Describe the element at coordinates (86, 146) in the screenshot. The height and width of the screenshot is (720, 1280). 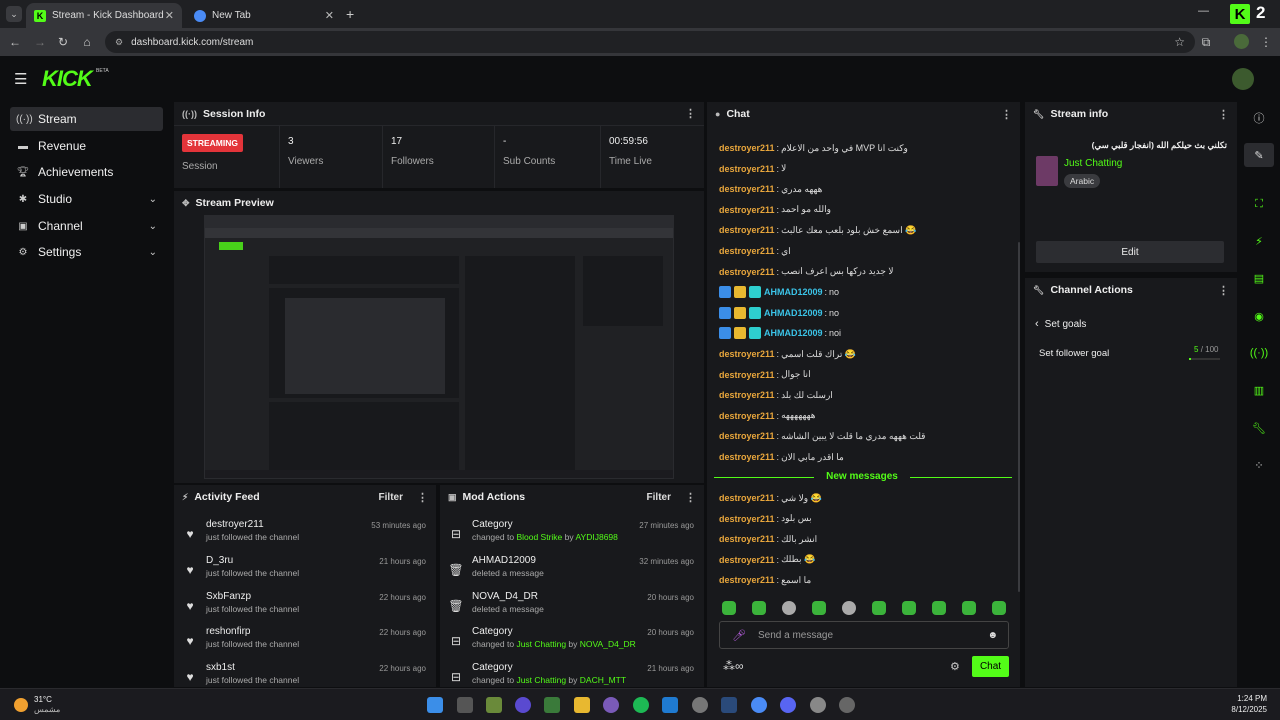
I see `sidebar-item-revenue: ▬ Revenue` at that location.